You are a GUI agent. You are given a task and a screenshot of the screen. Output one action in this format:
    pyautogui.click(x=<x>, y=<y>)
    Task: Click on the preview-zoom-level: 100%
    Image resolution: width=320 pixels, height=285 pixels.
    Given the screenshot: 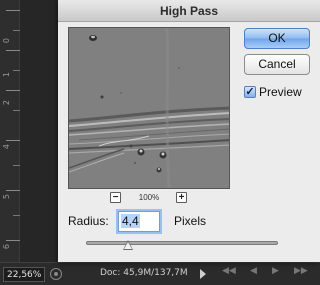 What is the action you would take?
    pyautogui.click(x=149, y=197)
    